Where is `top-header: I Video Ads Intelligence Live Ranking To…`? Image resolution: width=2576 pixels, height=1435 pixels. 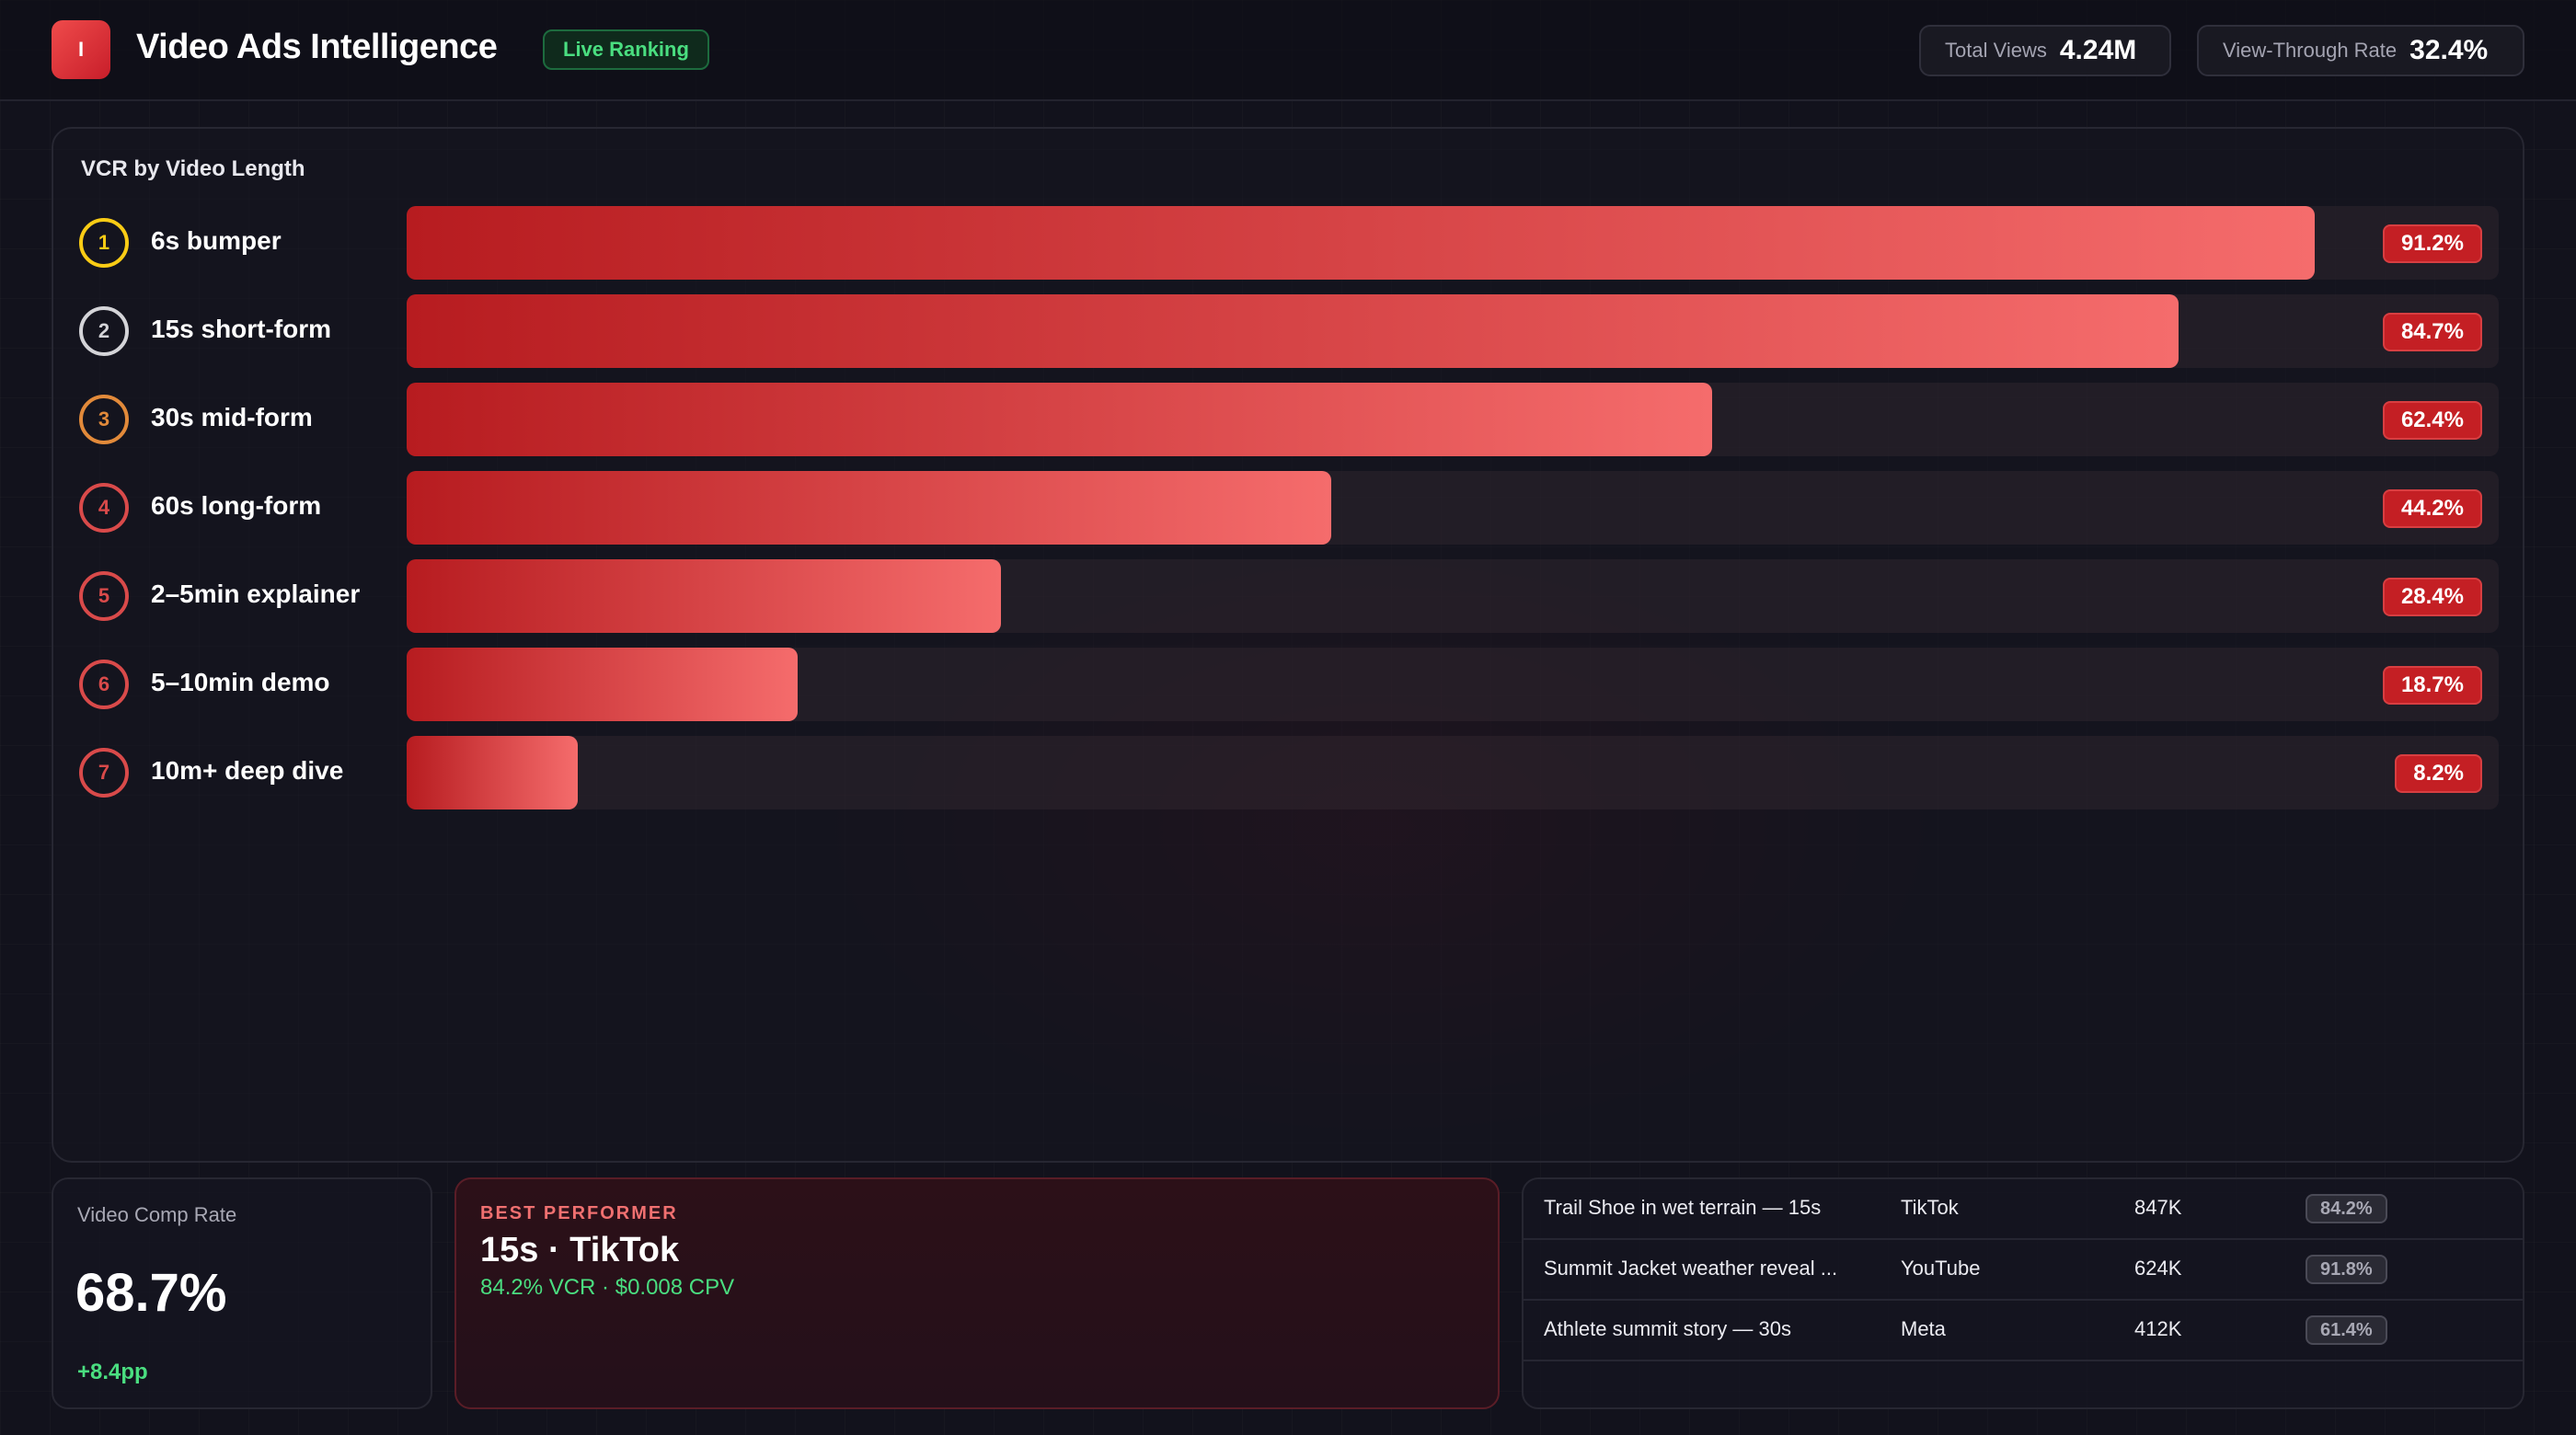
top-header: I Video Ads Intelligence Live Ranking To… is located at coordinates (1288, 50).